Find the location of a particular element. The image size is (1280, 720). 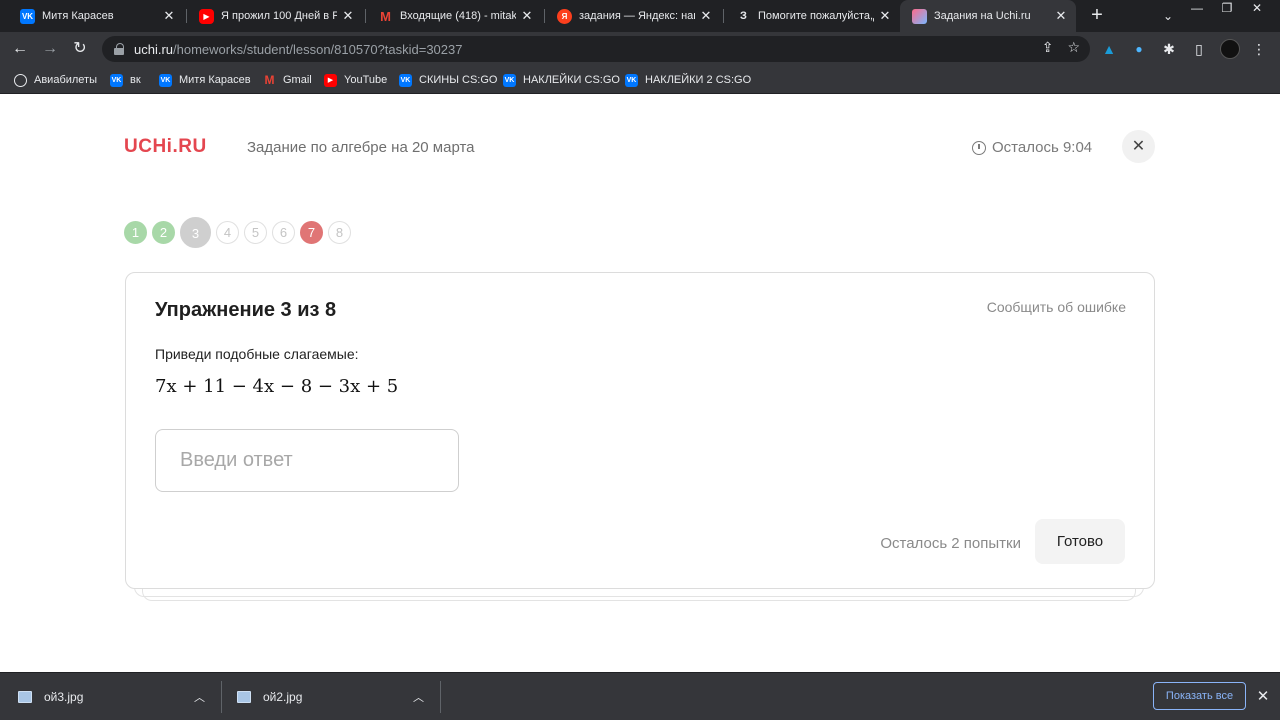

bookmark-skiny-csgo: VK СКИНЫ CS:GO is located at coordinates (448, 80).